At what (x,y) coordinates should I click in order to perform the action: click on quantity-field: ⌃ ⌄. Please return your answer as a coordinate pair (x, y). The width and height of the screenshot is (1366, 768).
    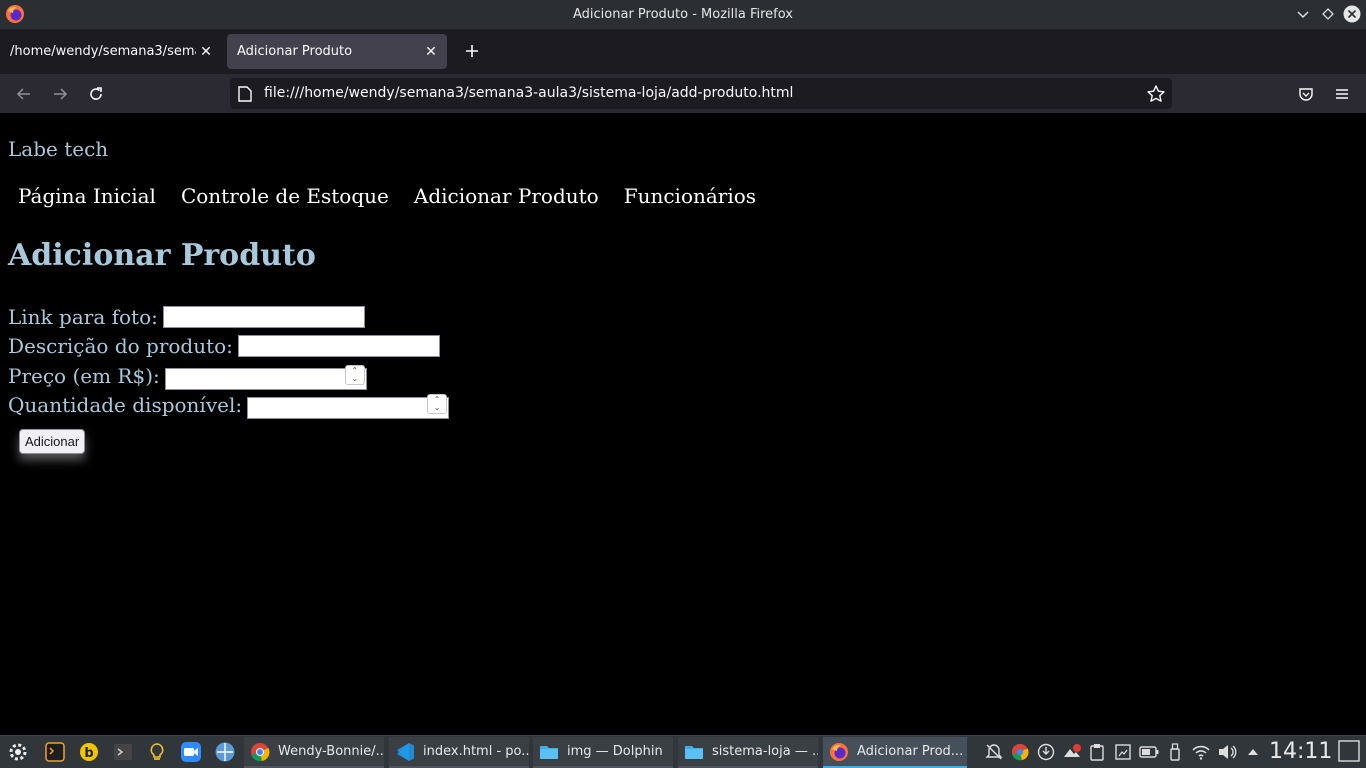
    Looking at the image, I should click on (348, 405).